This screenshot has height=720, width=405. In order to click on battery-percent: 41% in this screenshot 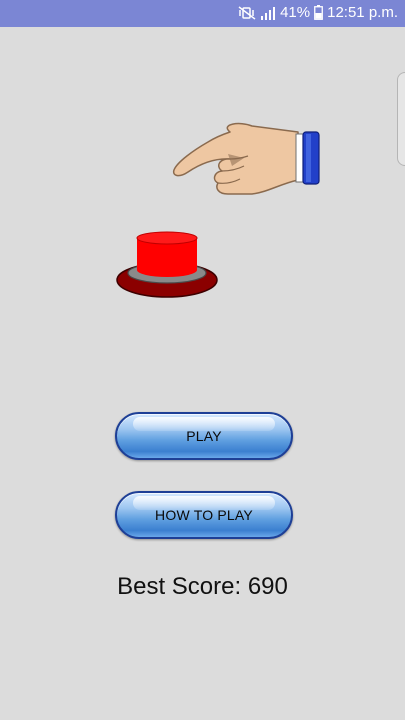, I will do `click(295, 12)`.